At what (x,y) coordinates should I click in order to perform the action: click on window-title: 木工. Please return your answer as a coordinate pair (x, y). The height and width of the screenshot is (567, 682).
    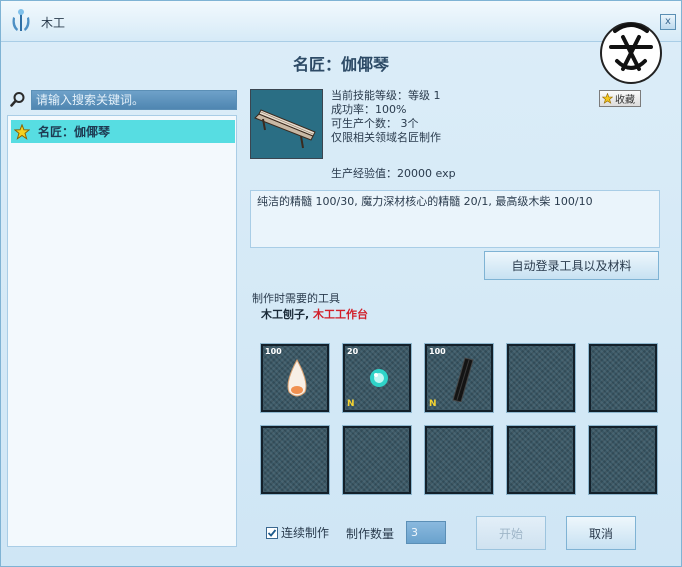
    Looking at the image, I should click on (53, 23).